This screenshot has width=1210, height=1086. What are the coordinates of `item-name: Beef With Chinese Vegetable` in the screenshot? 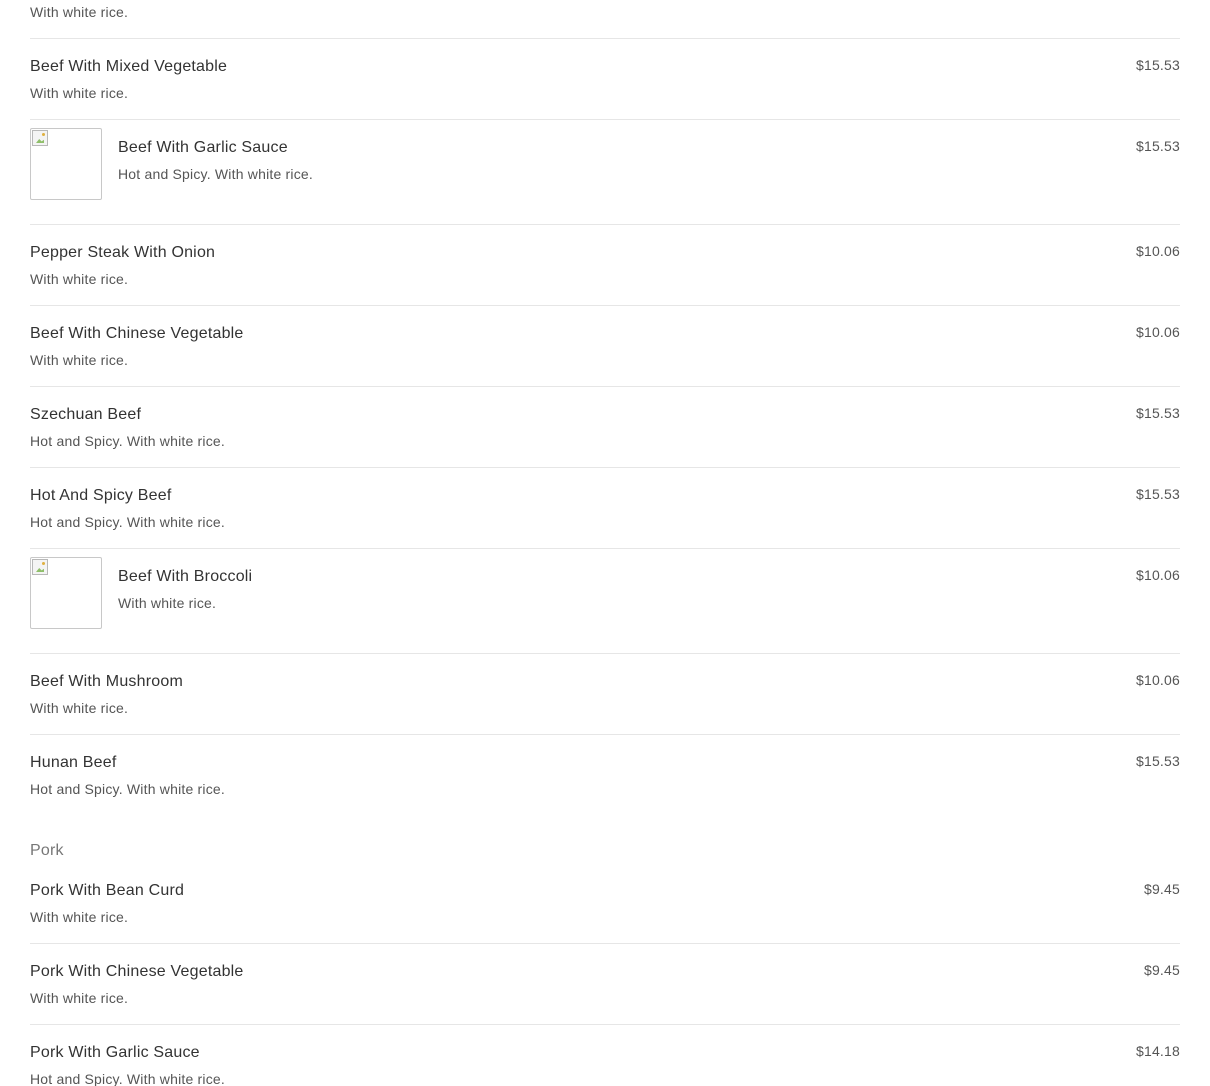 It's located at (137, 333).